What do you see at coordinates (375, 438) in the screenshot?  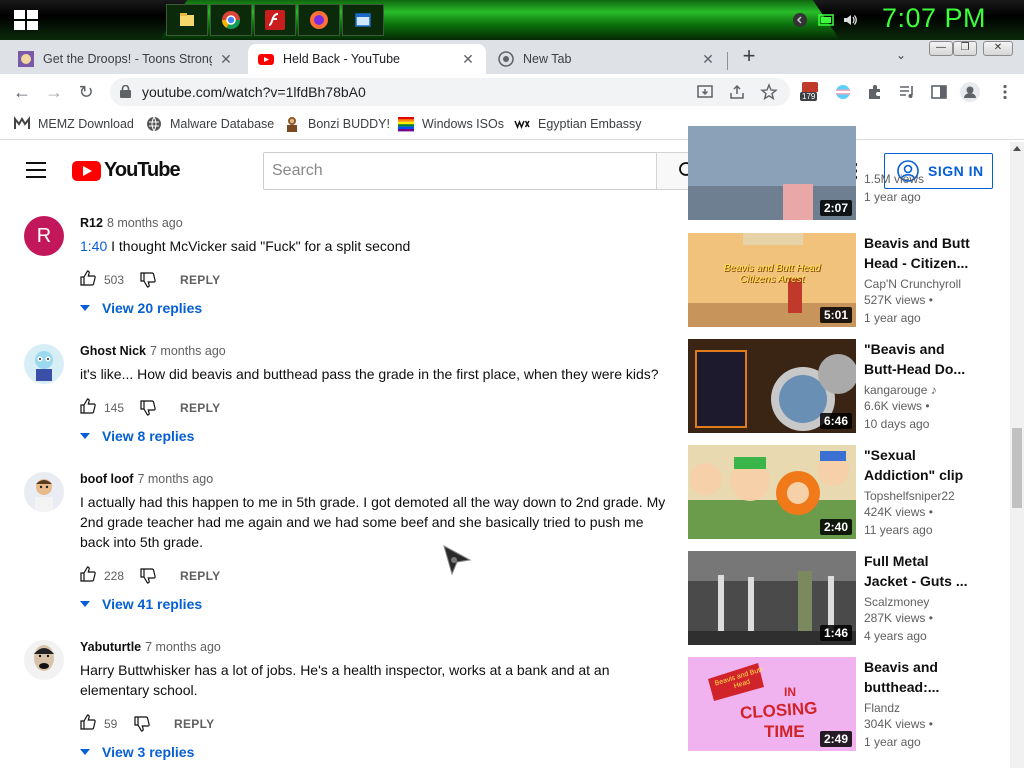 I see `view-replies-button: View 8 replies` at bounding box center [375, 438].